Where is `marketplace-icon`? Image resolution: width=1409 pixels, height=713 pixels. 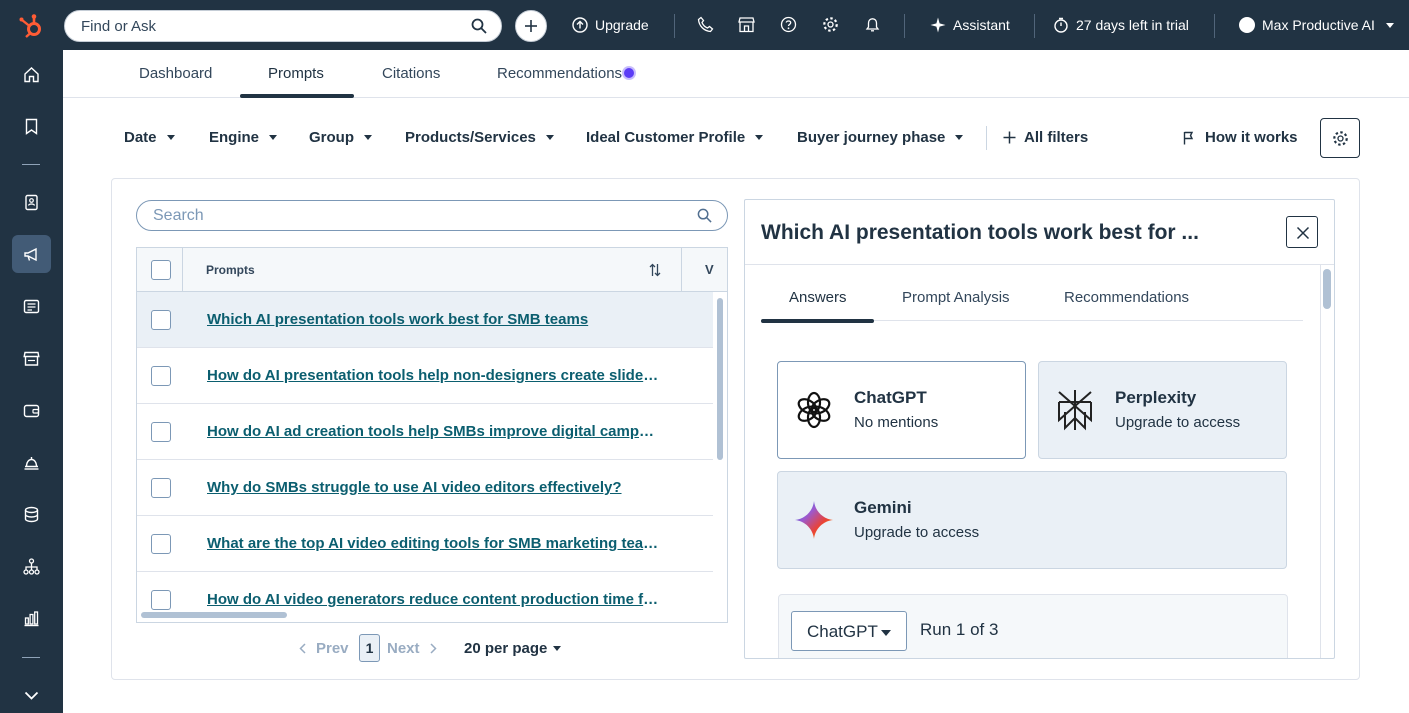 marketplace-icon is located at coordinates (746, 24).